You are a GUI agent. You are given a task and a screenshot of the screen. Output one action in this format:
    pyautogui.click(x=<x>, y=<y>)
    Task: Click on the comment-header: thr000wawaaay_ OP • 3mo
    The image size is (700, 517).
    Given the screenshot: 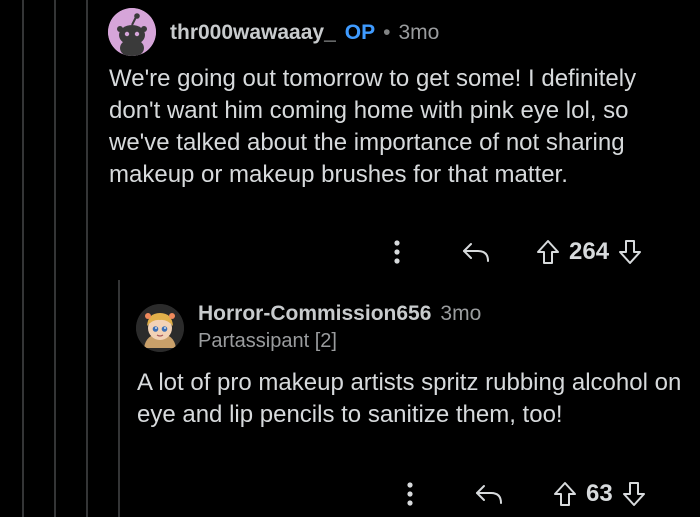 What is the action you would take?
    pyautogui.click(x=304, y=33)
    